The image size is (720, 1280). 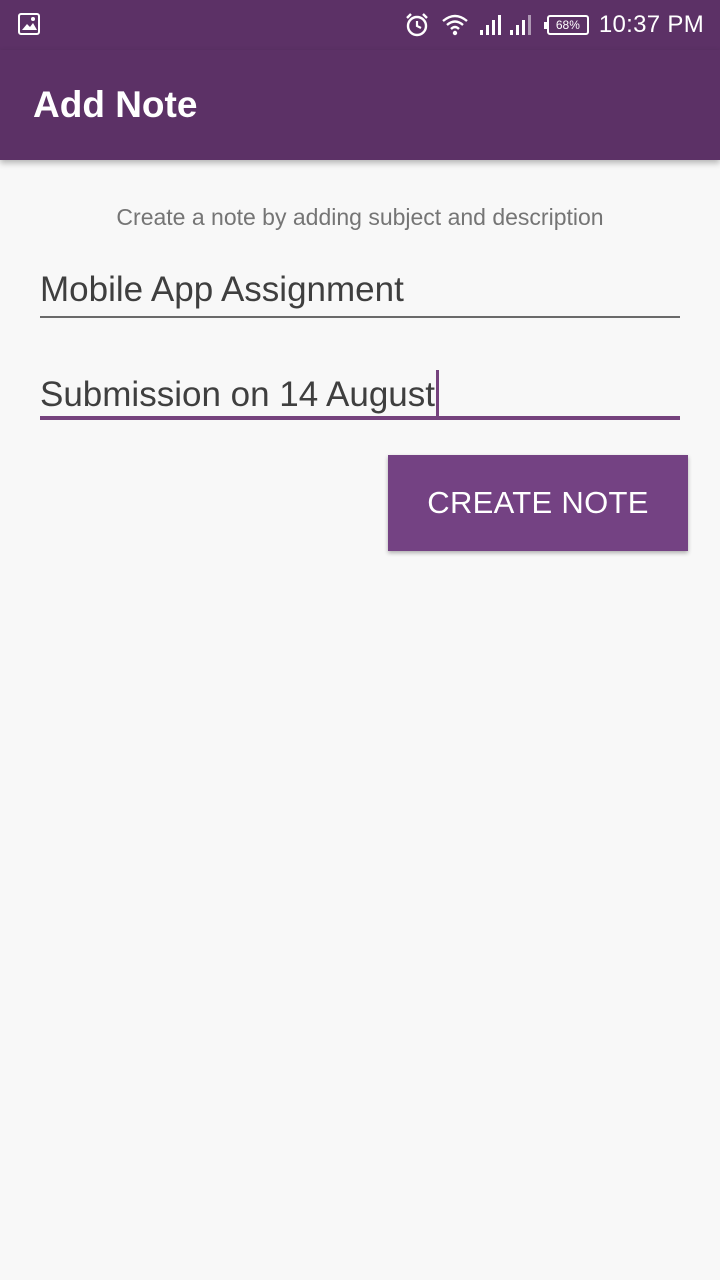 I want to click on description-input-text: Submission on 14 August, so click(x=239, y=395).